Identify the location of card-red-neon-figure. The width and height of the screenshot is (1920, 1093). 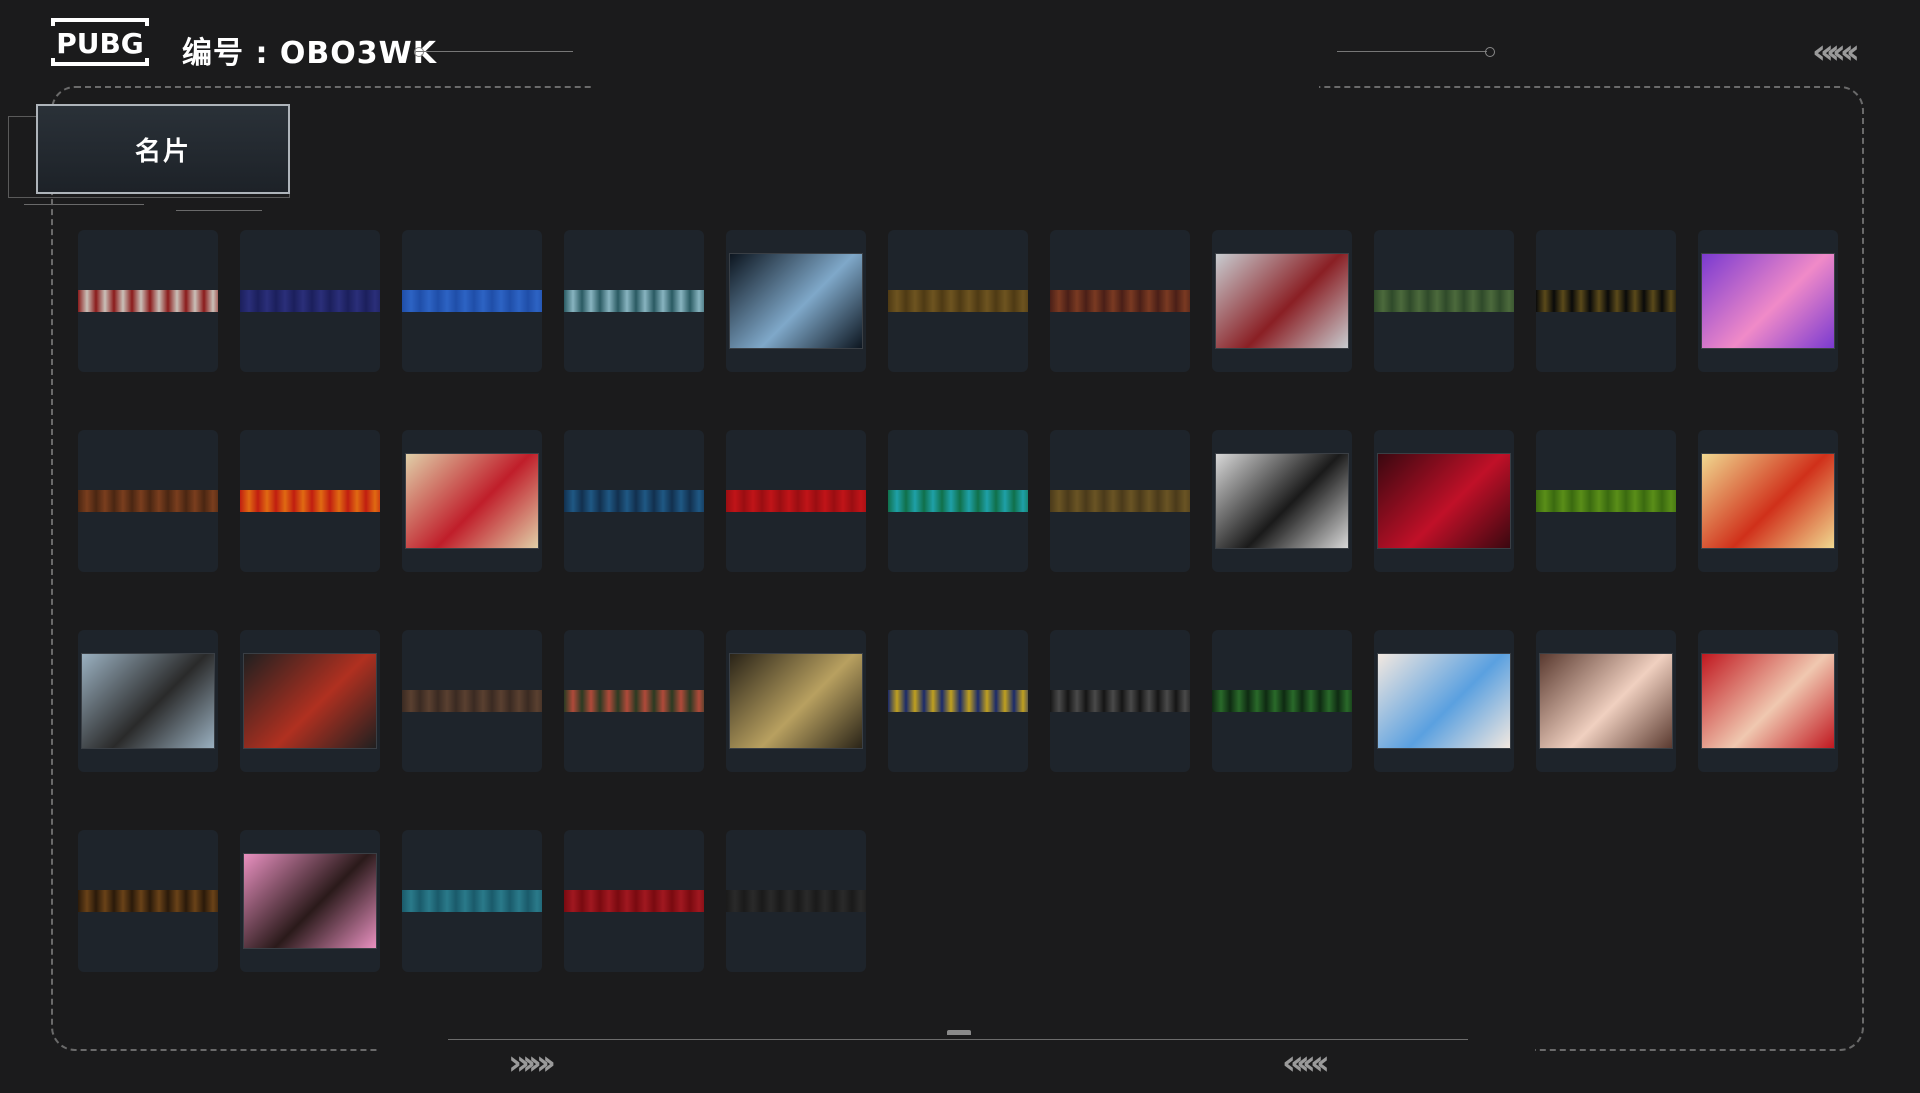
(1444, 501).